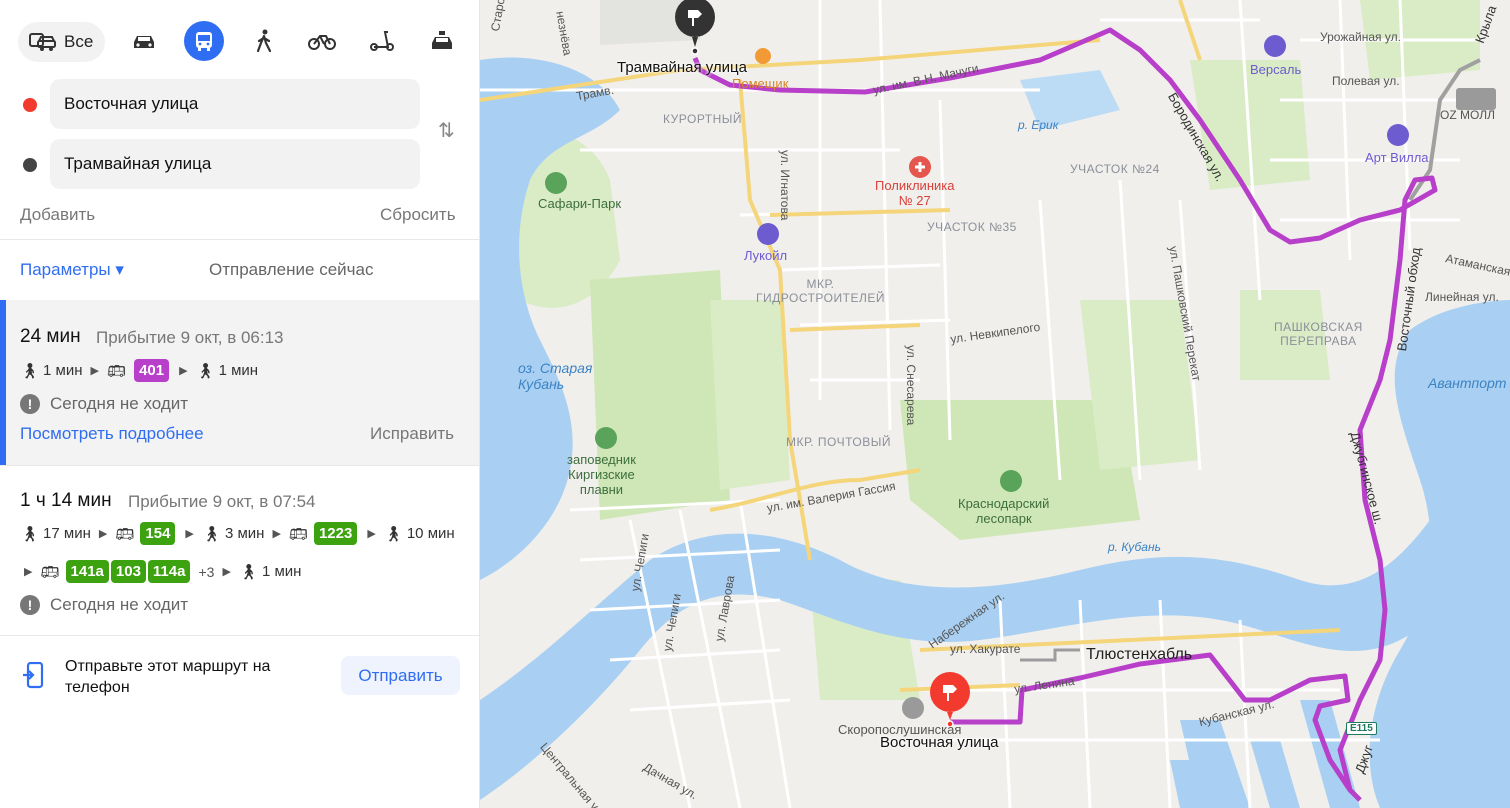 The image size is (1510, 808). Describe the element at coordinates (1318, 334) in the screenshot. I see `map-label-district: ПАШКОВСКАЯ ПЕРЕПРАВА` at that location.